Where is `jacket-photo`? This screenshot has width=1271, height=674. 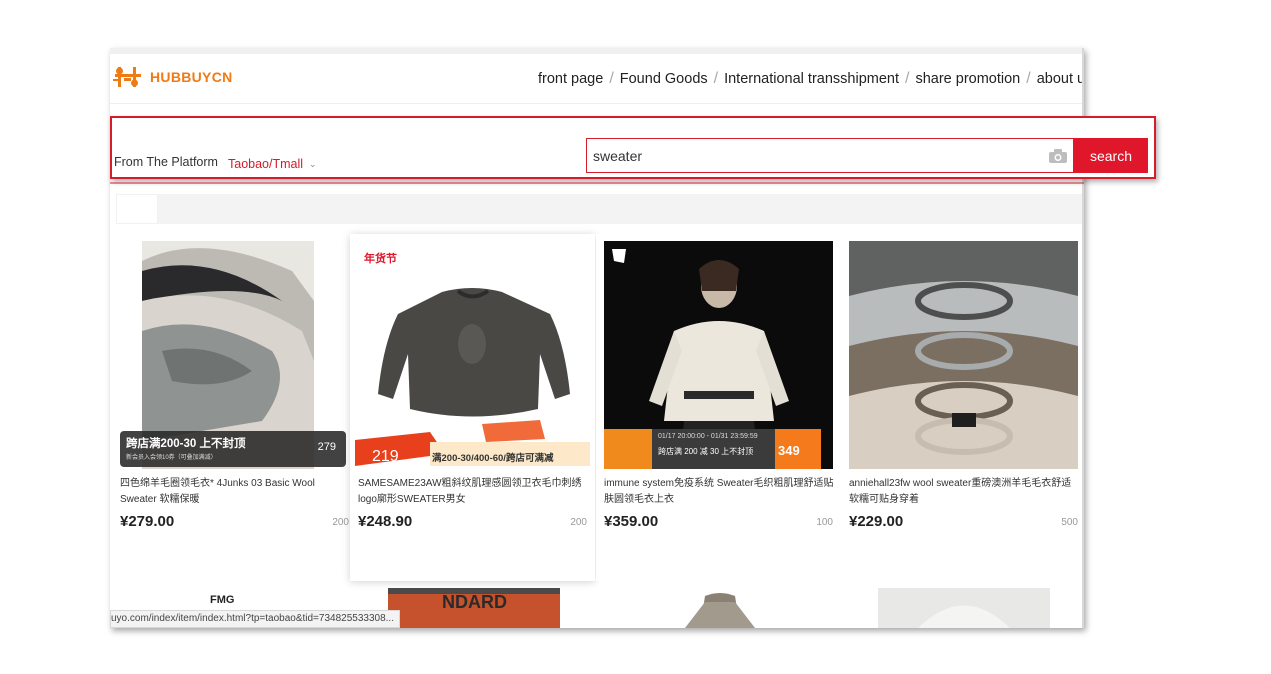 jacket-photo is located at coordinates (720, 610).